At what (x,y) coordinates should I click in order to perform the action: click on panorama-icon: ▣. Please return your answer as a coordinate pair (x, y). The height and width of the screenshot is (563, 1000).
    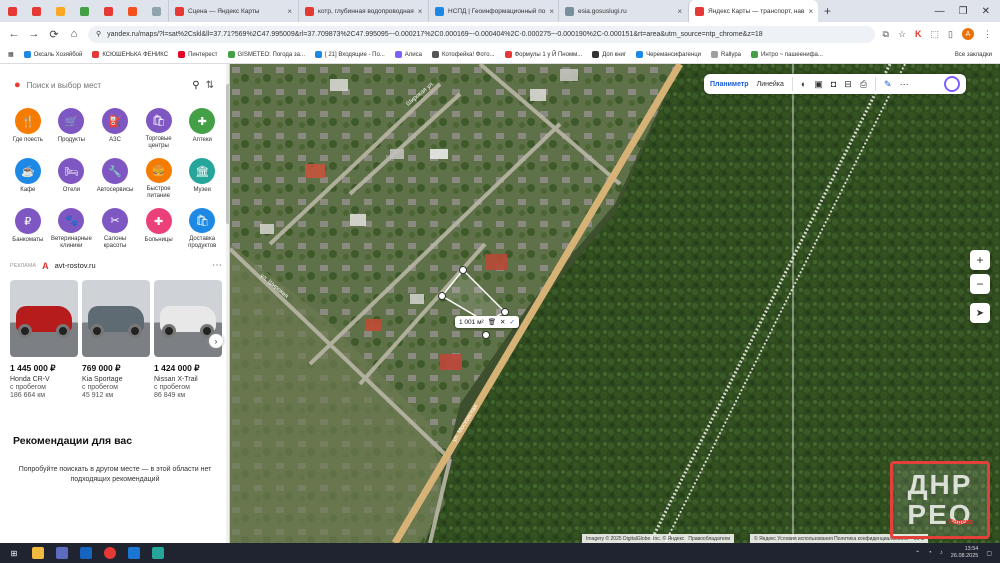
    Looking at the image, I should click on (818, 84).